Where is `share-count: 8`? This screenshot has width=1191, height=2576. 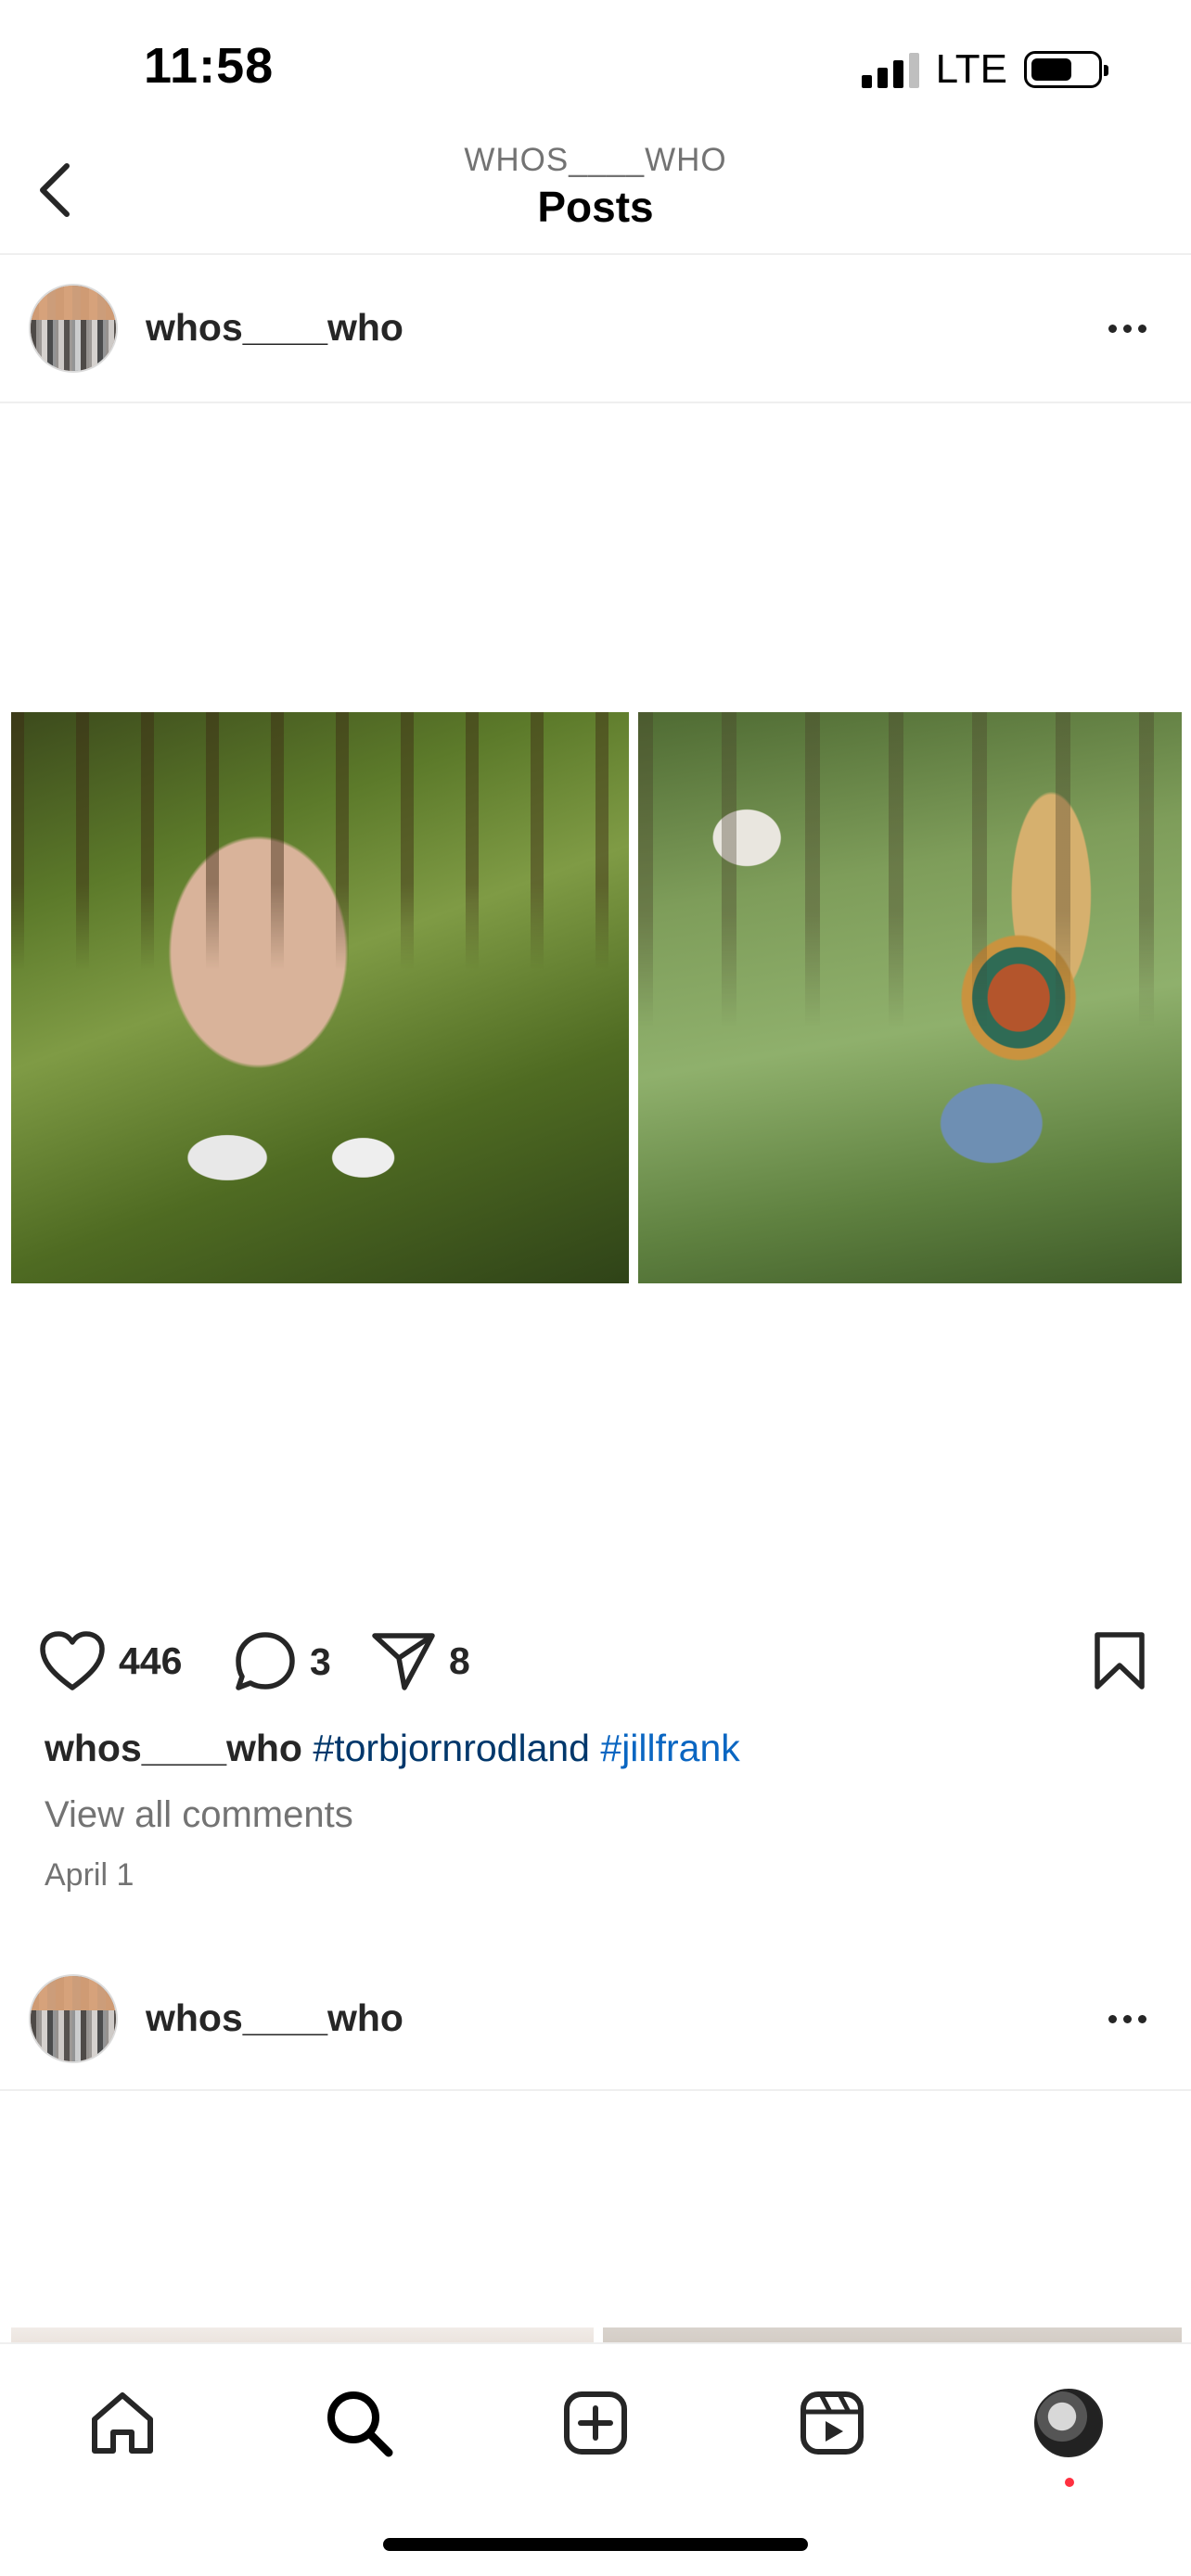 share-count: 8 is located at coordinates (459, 1660).